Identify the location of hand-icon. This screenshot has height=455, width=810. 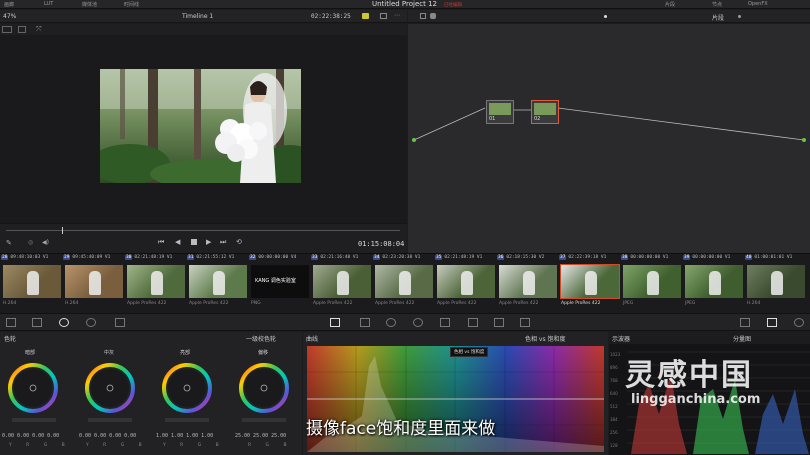
(433, 16).